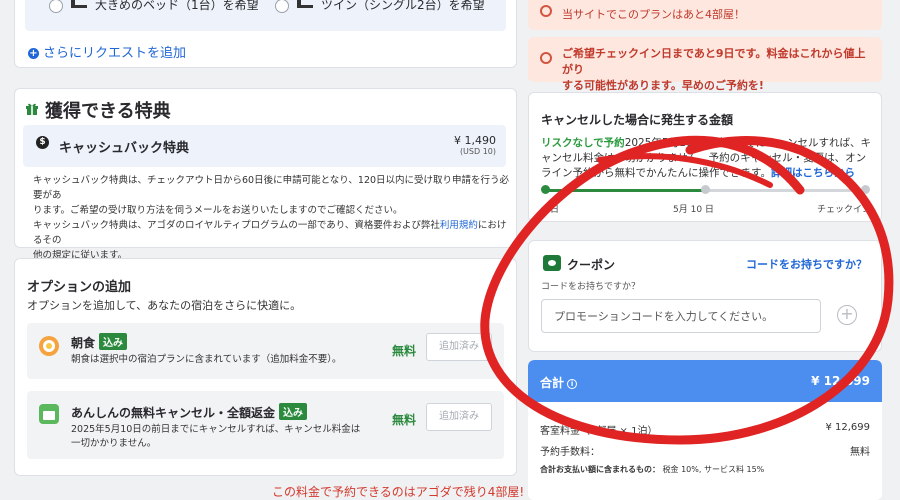 Image resolution: width=900 pixels, height=500 pixels. Describe the element at coordinates (713, 469) in the screenshot. I see `tax-note-value: 税金 10%, サービス料 15%` at that location.